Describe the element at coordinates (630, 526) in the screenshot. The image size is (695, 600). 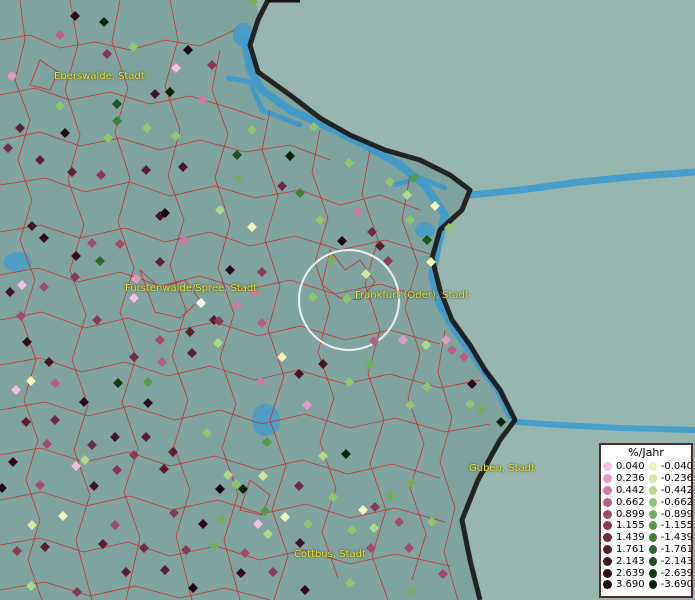
I see `legend-value: 1.155` at that location.